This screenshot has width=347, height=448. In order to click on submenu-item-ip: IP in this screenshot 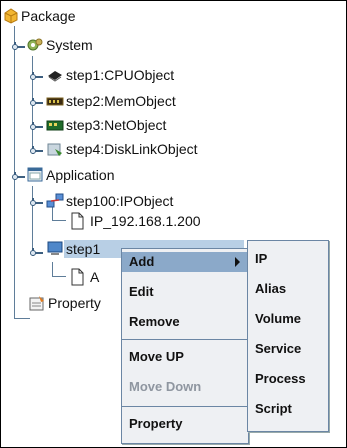, I will do `click(288, 259)`.